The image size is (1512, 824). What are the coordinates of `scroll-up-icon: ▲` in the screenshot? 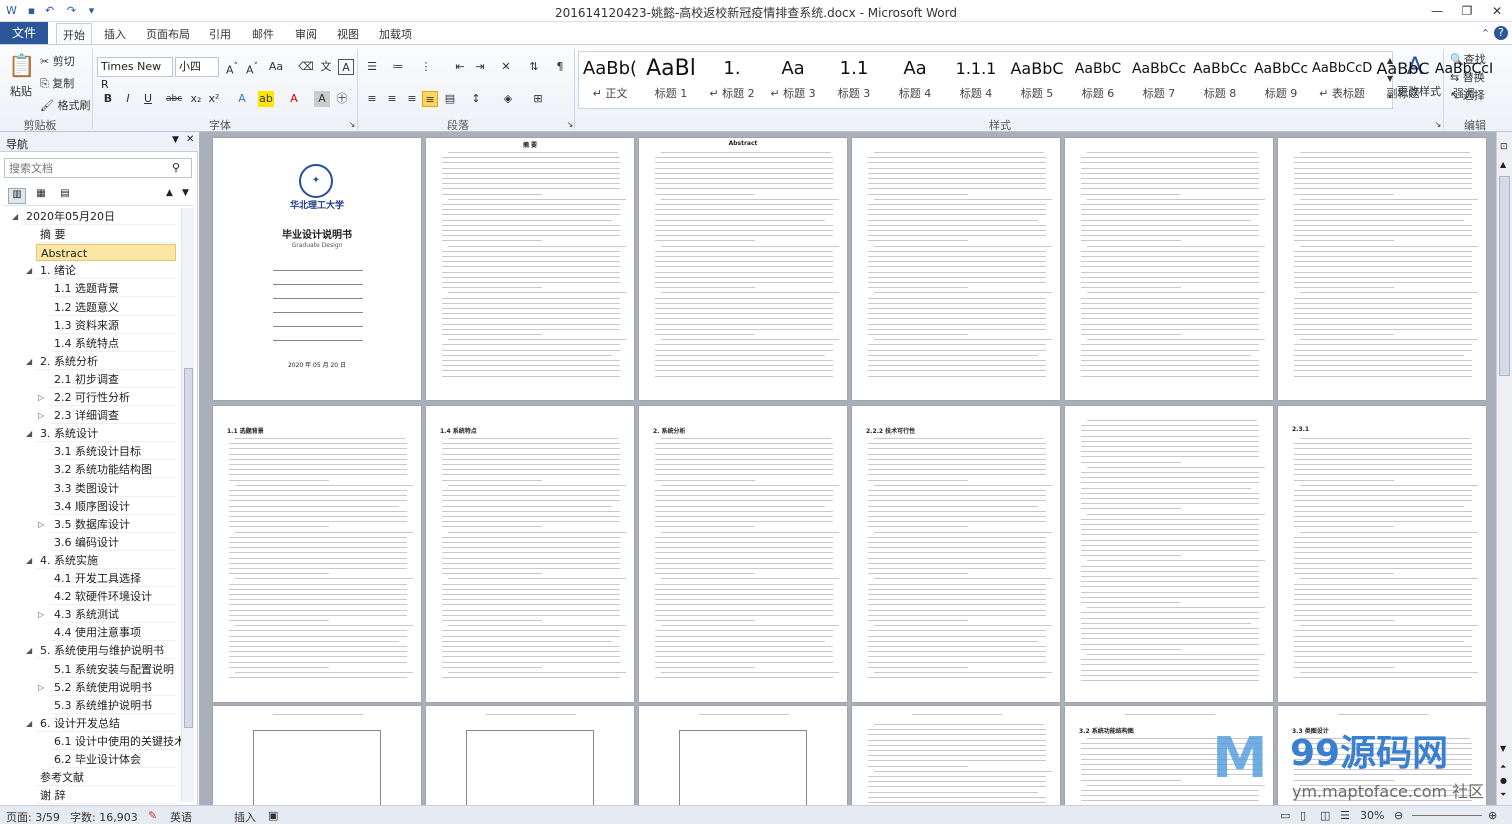 It's located at (1503, 164).